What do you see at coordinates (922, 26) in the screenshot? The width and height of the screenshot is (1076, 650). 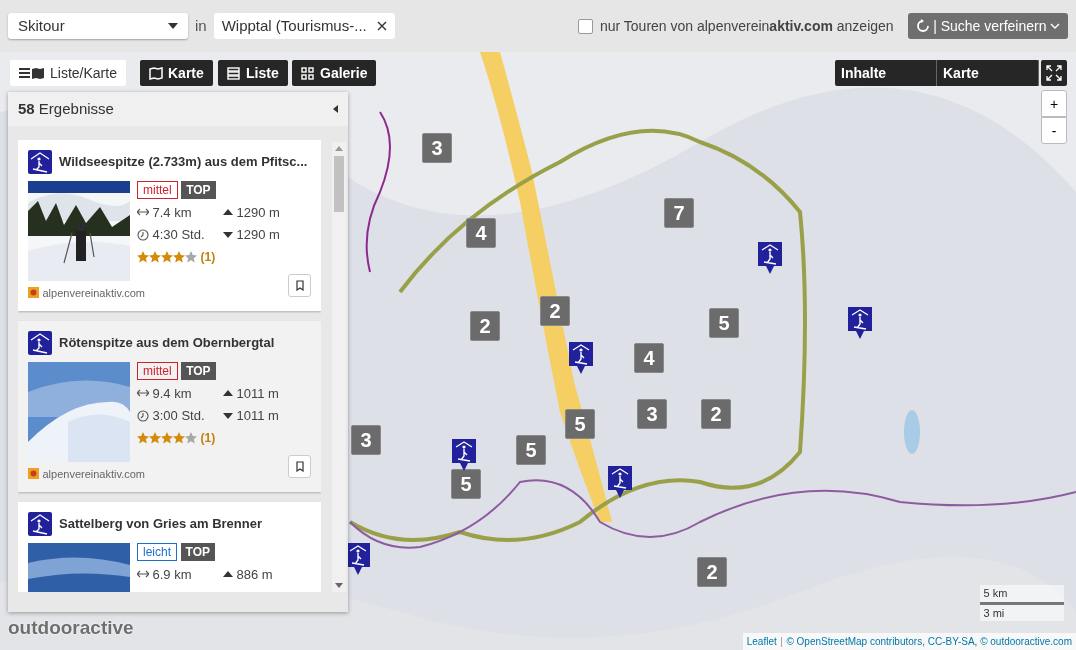 I see `reload-icon` at bounding box center [922, 26].